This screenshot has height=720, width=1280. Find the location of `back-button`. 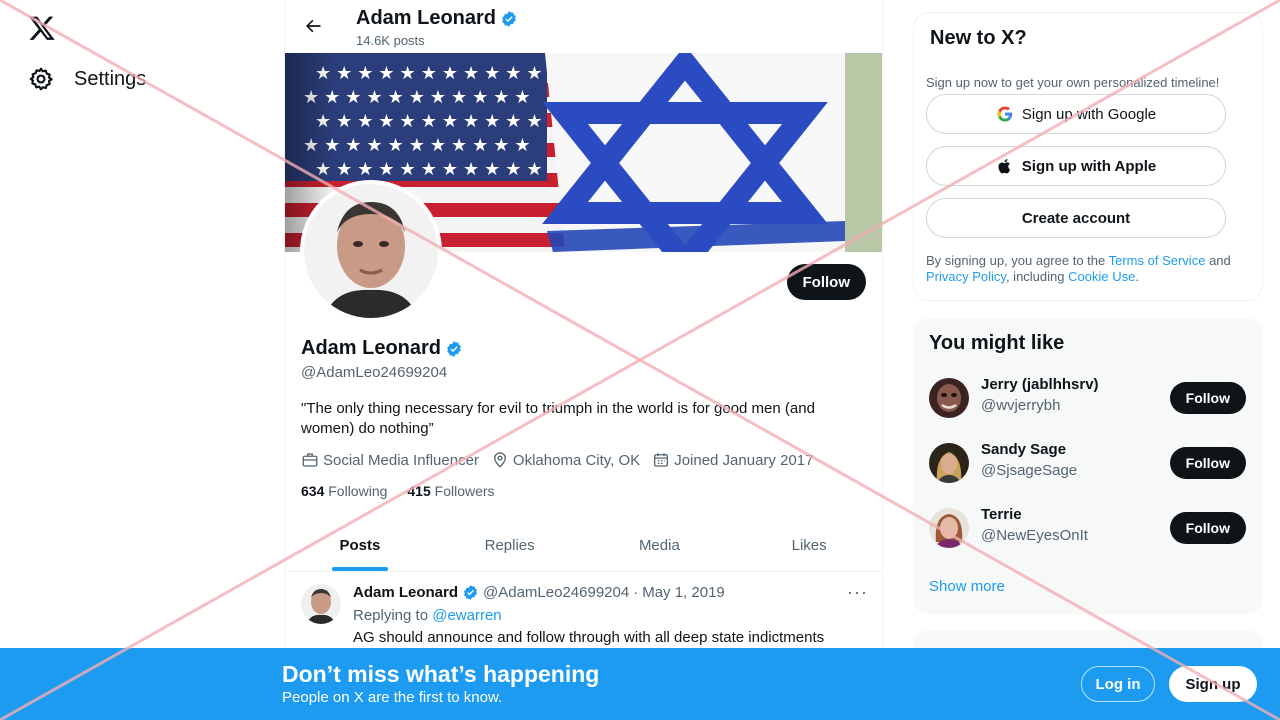

back-button is located at coordinates (313, 26).